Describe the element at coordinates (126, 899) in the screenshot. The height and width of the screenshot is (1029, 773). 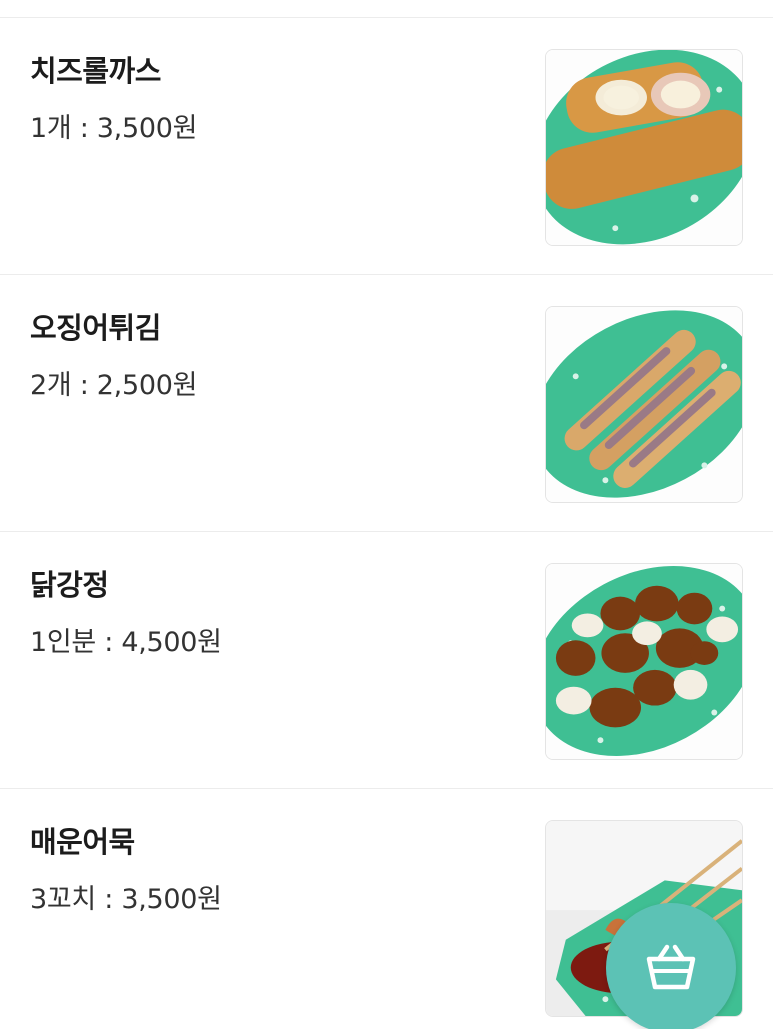
I see `item-price: 3꼬치 : 3,500원` at that location.